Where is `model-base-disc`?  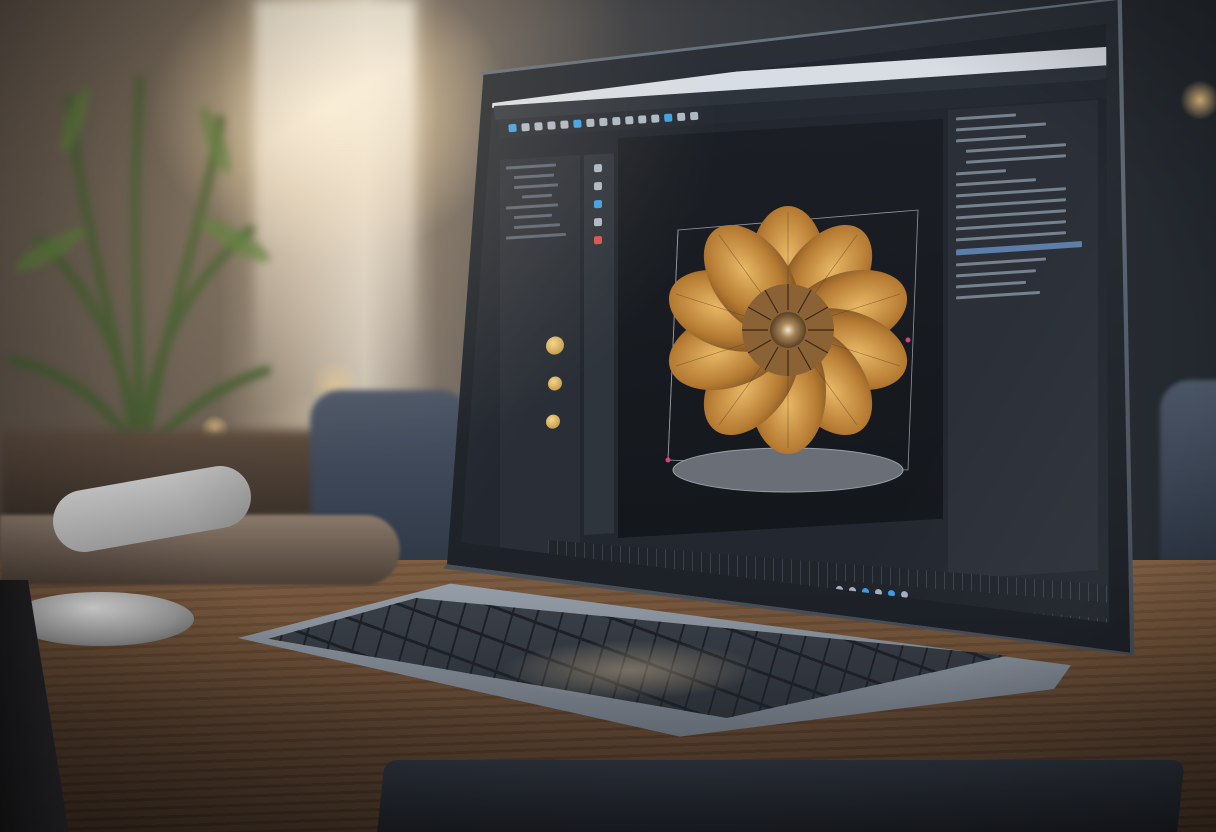
model-base-disc is located at coordinates (788, 470).